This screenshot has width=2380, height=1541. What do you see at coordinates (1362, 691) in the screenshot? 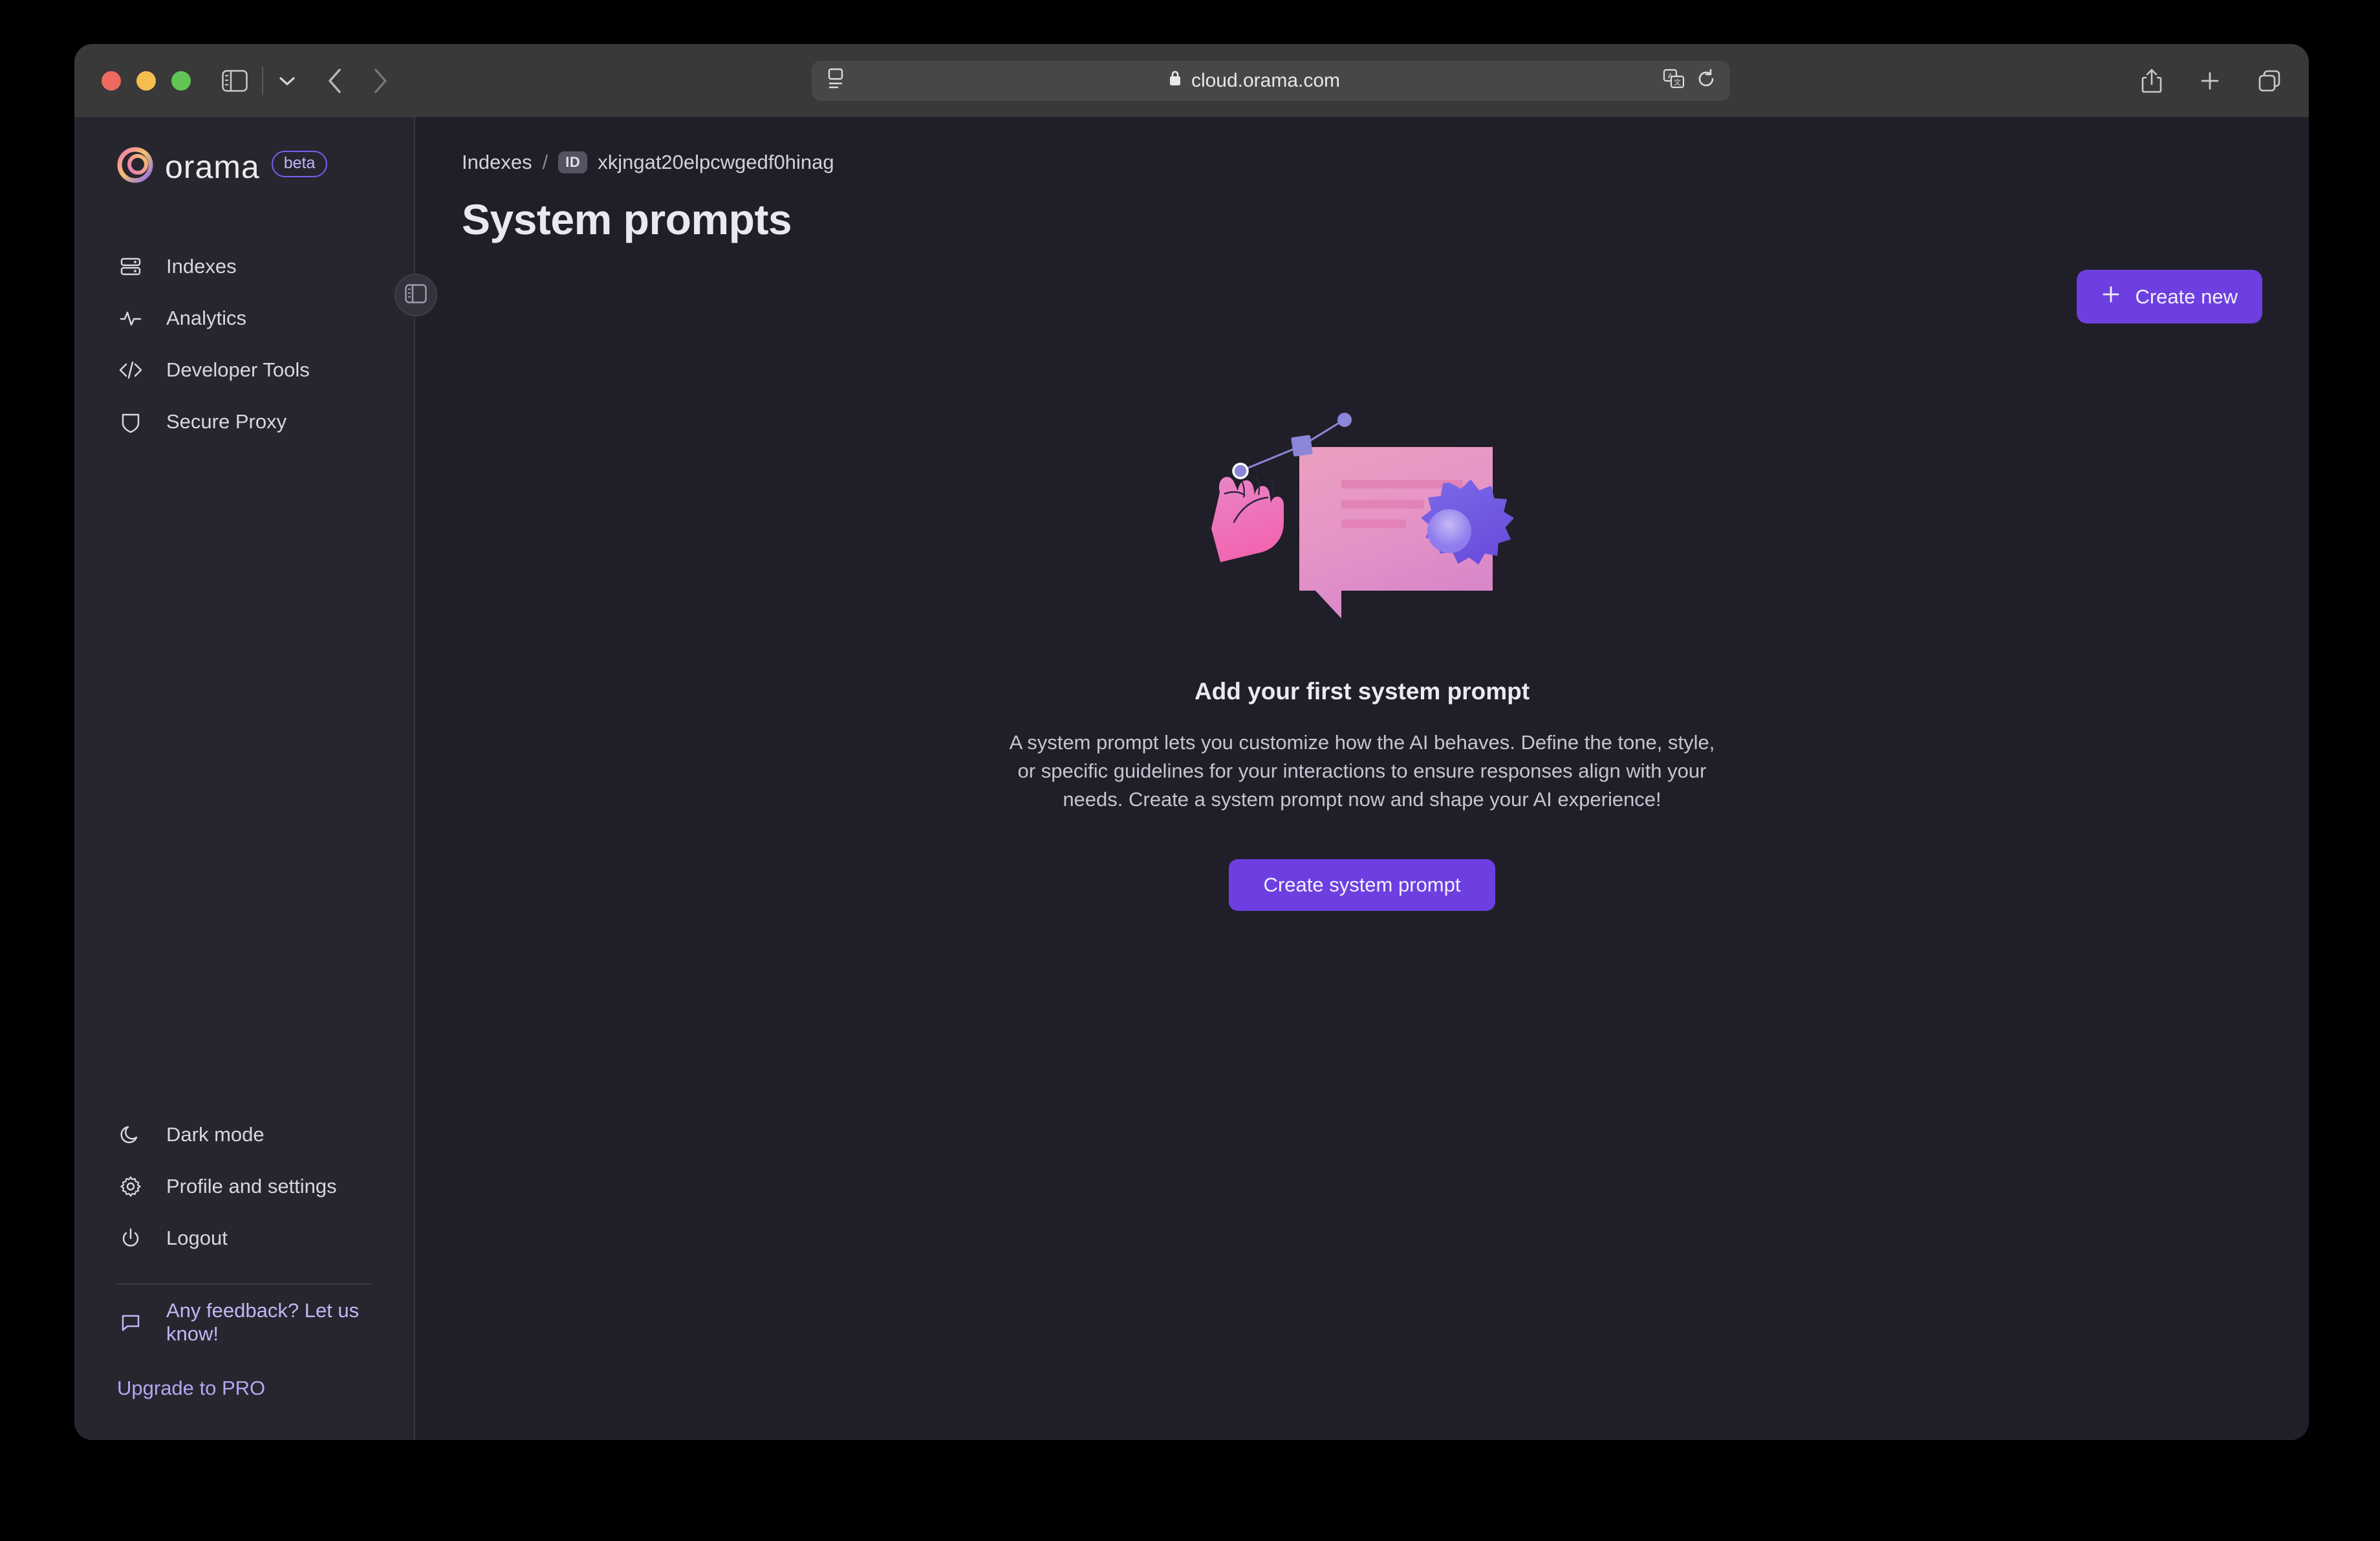
I see `empty-state-title: Add your first system prompt` at bounding box center [1362, 691].